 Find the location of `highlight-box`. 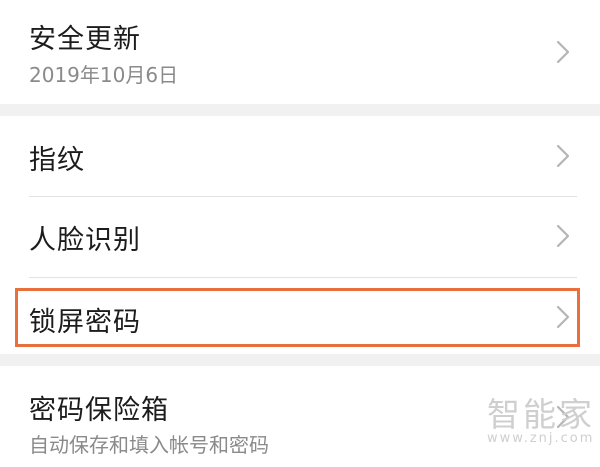

highlight-box is located at coordinates (297, 317).